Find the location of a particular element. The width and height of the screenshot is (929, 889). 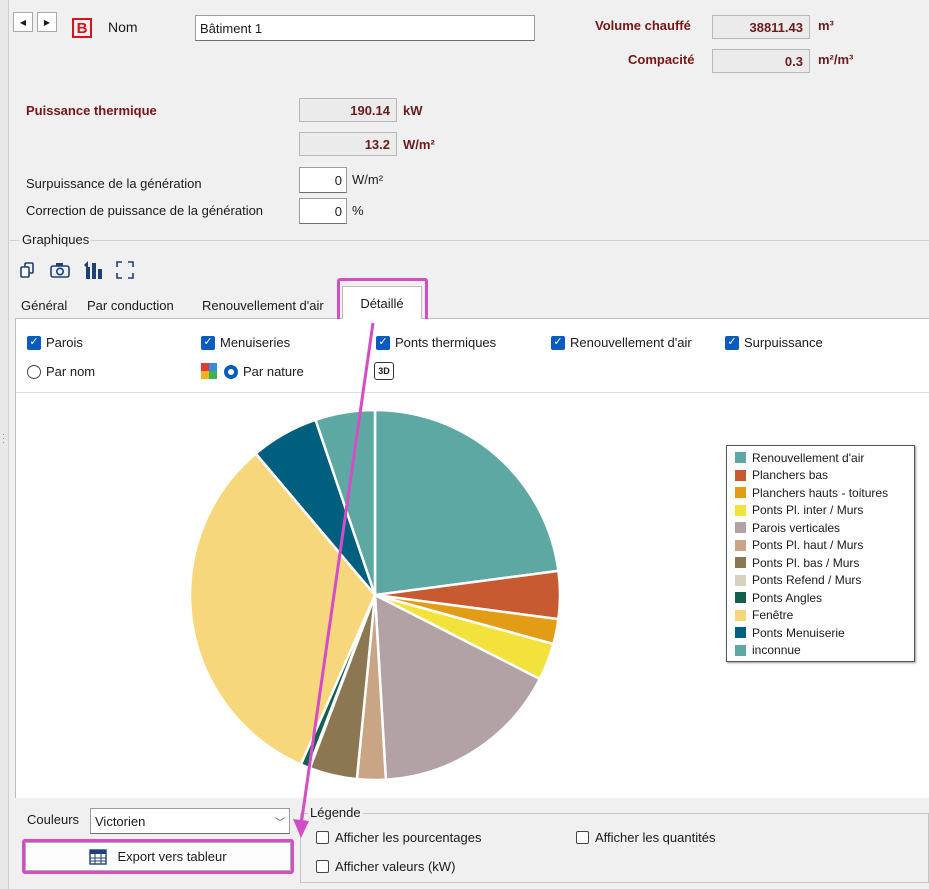

legend-label: Renouvellement d'air is located at coordinates (808, 457).